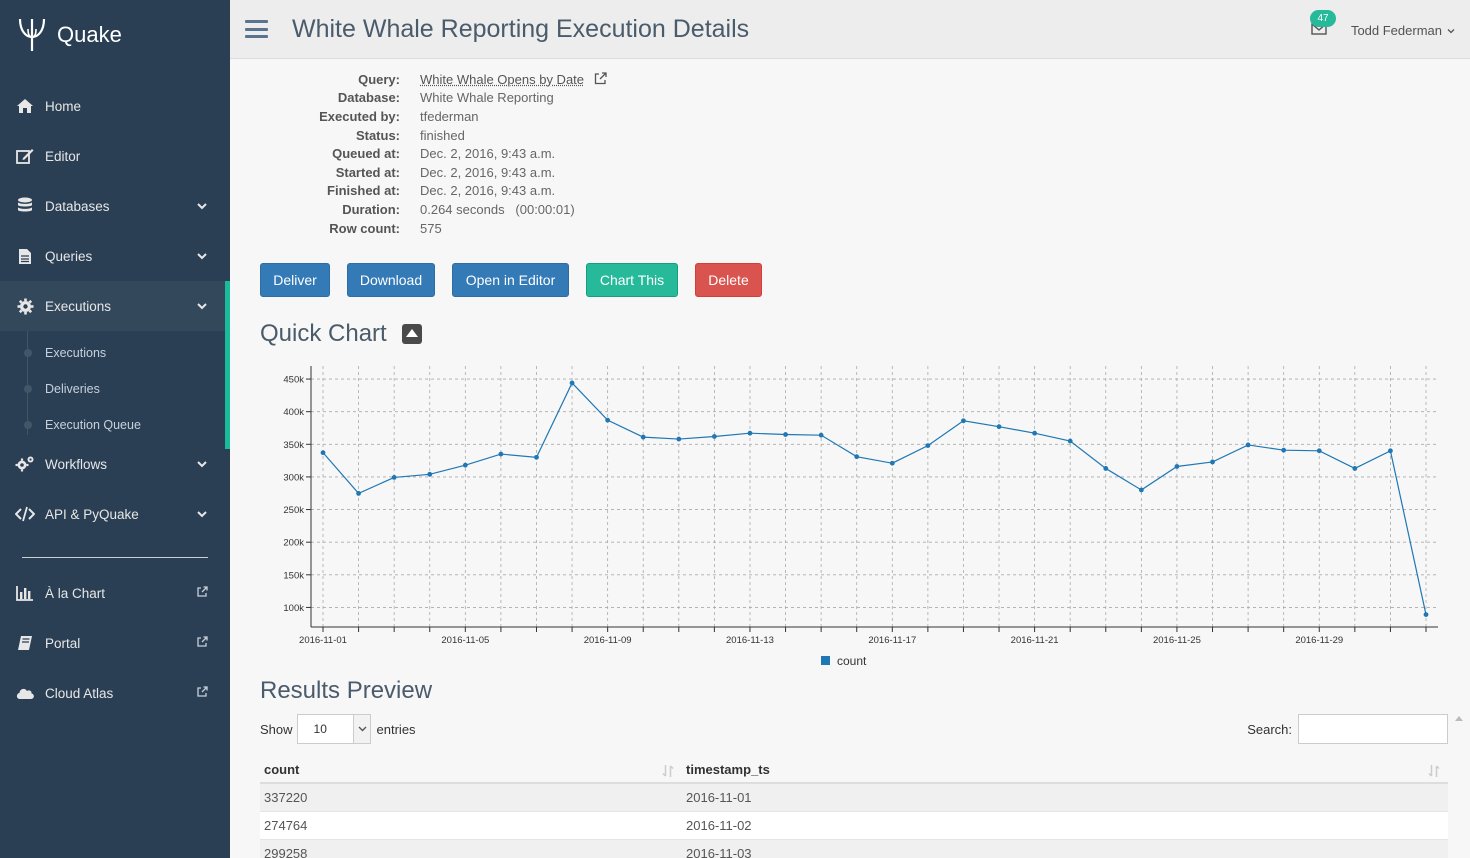  What do you see at coordinates (334, 729) in the screenshot?
I see `page-size-select: 10` at bounding box center [334, 729].